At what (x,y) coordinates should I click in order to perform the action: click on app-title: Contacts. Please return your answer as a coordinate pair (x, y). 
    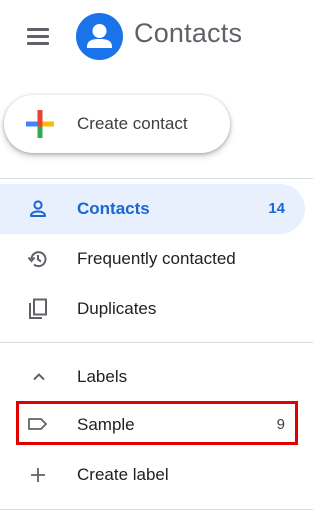
    Looking at the image, I should click on (188, 33).